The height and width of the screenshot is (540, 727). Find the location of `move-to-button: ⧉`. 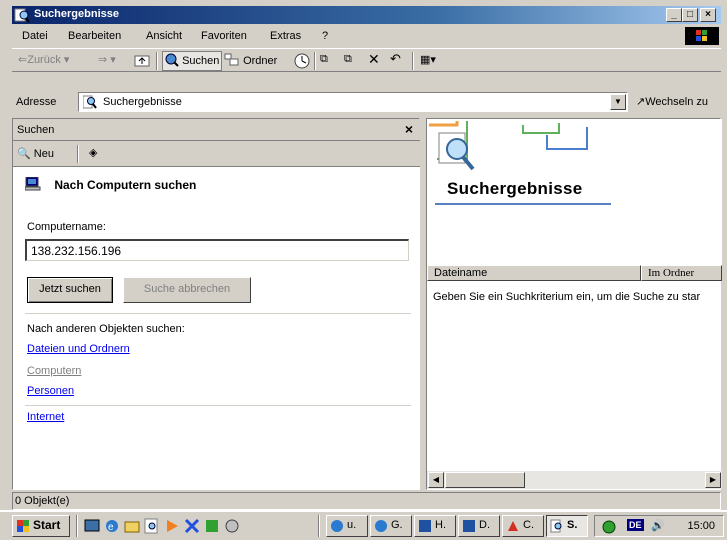

move-to-button: ⧉ is located at coordinates (324, 59).